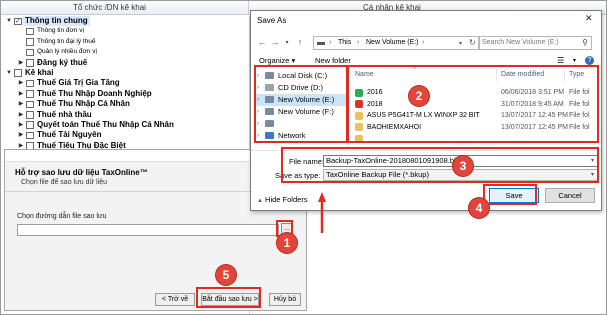 The image size is (607, 315). I want to click on backup-path-label: Chọn đường dẫn file sao lưu, so click(62, 216).